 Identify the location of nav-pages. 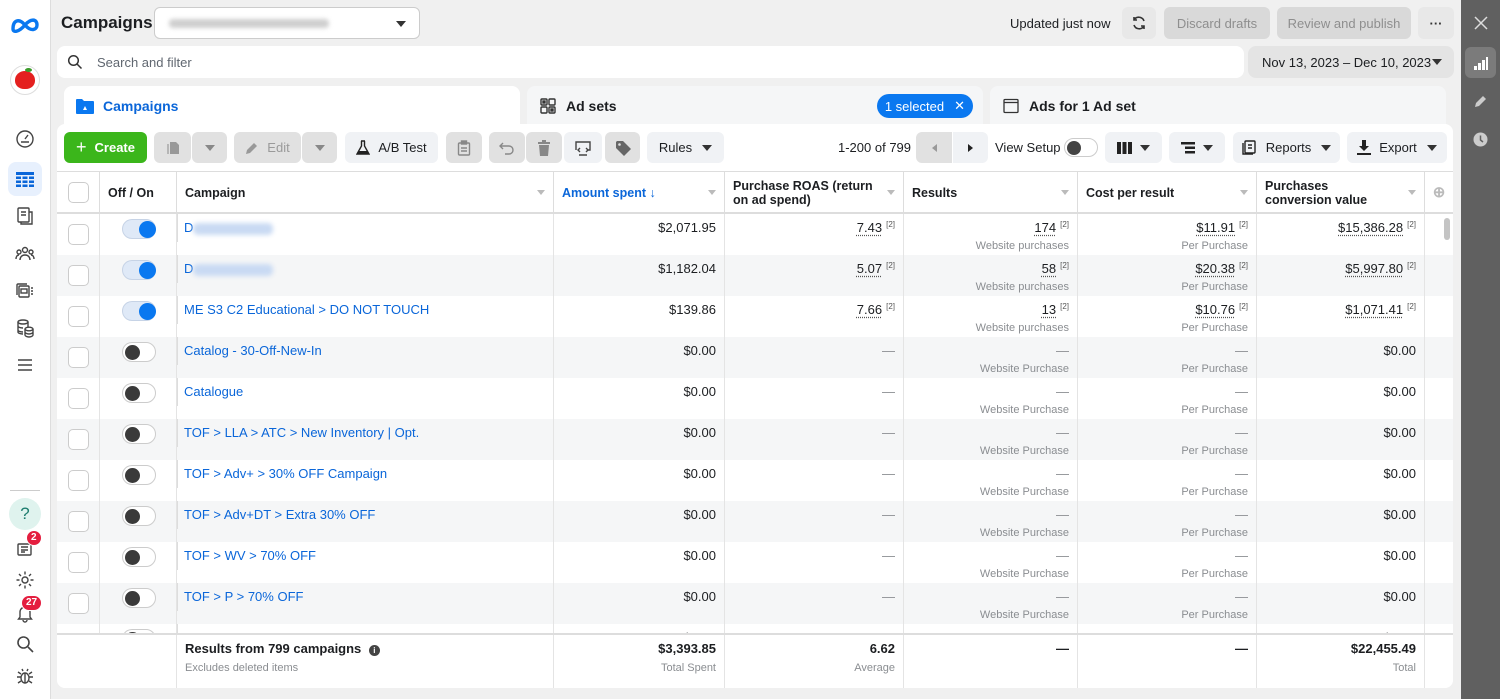
(25, 216).